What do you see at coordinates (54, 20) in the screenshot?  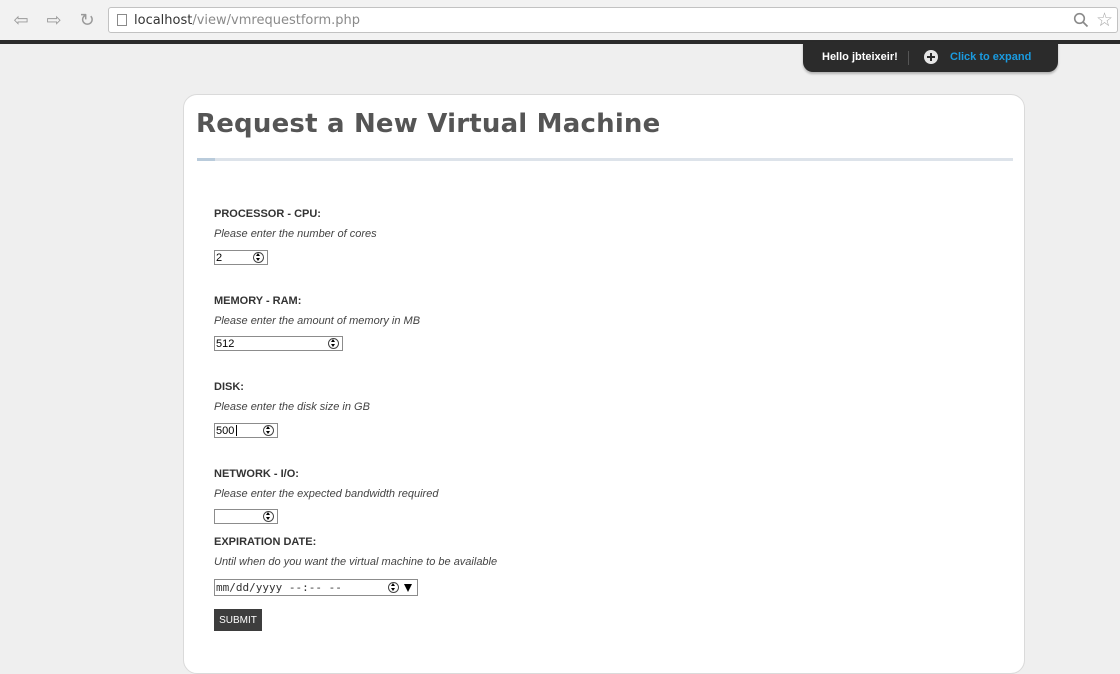 I see `forward-arrow-icon: ⇨` at bounding box center [54, 20].